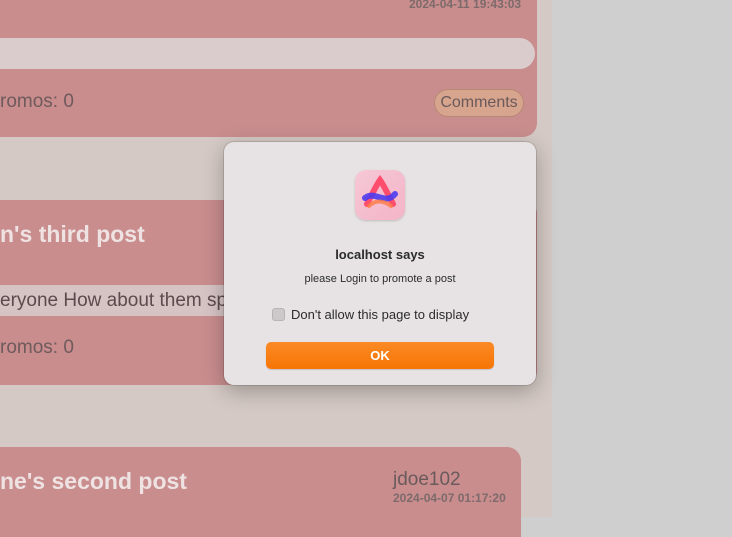  What do you see at coordinates (72, 234) in the screenshot?
I see `post-title: n's third post` at bounding box center [72, 234].